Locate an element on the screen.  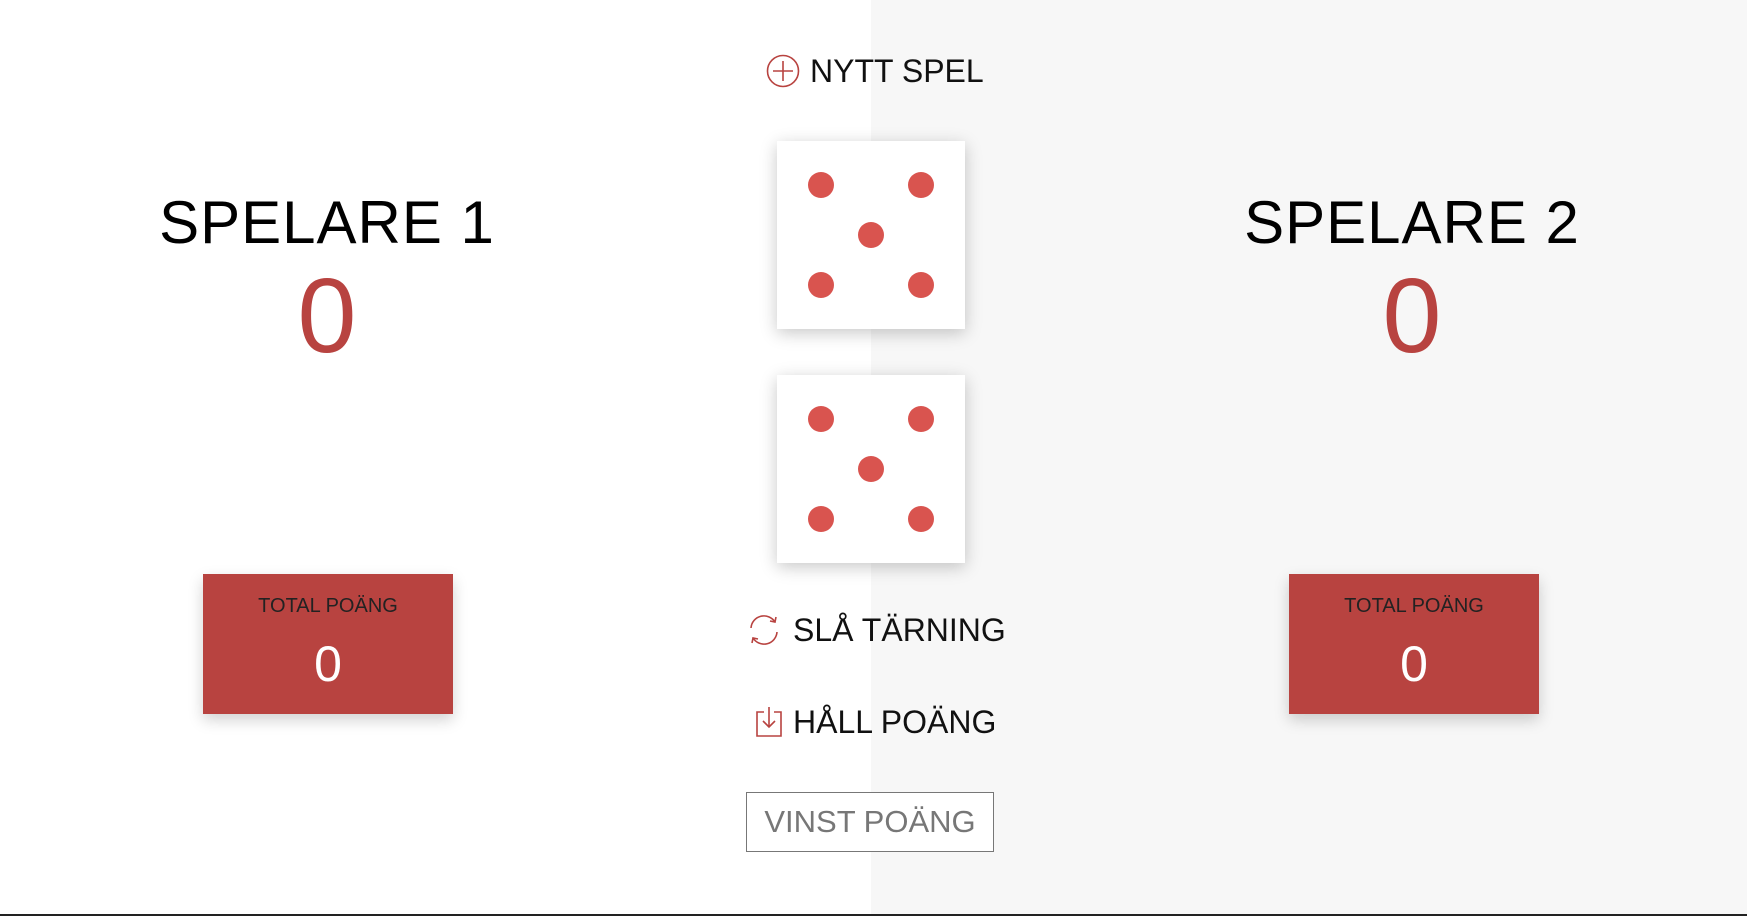
roll-dice-button: SLÅ TÄRNING is located at coordinates (875, 630).